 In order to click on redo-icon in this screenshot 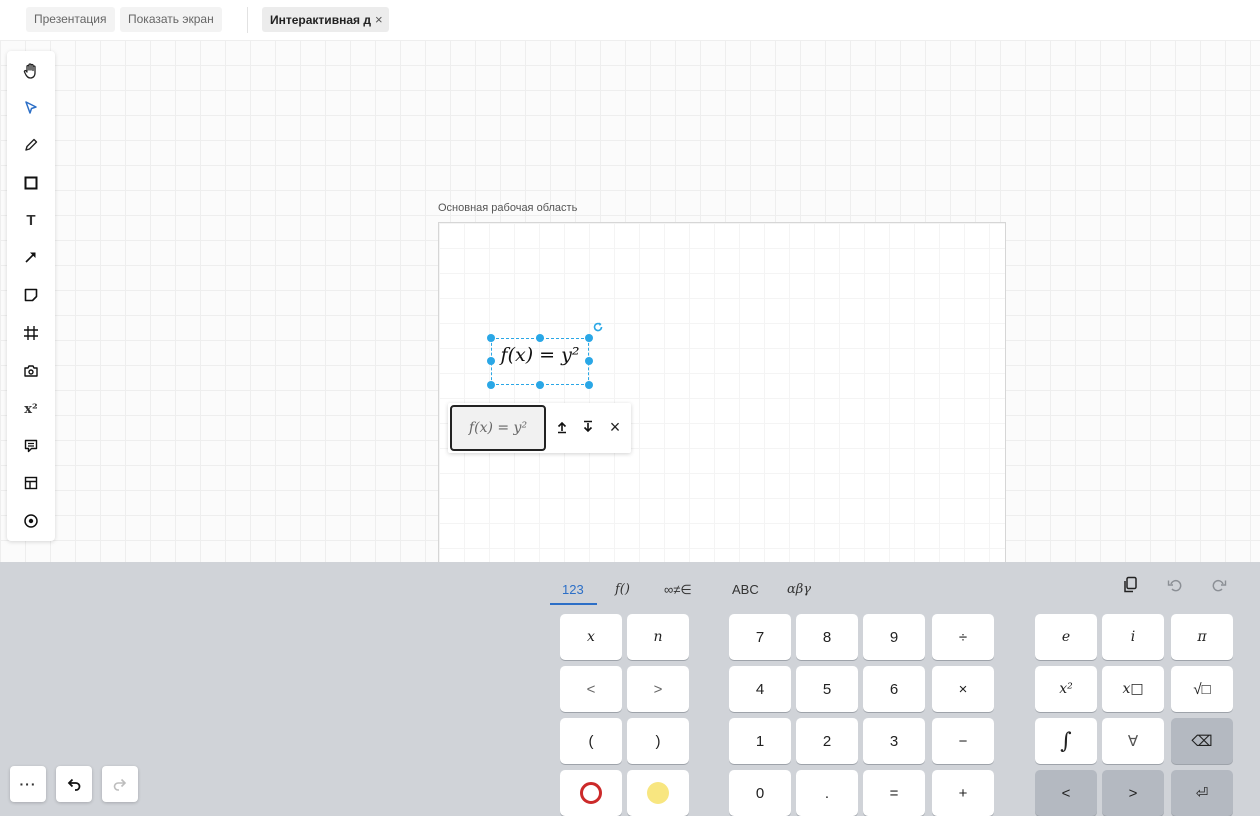, I will do `click(120, 784)`.